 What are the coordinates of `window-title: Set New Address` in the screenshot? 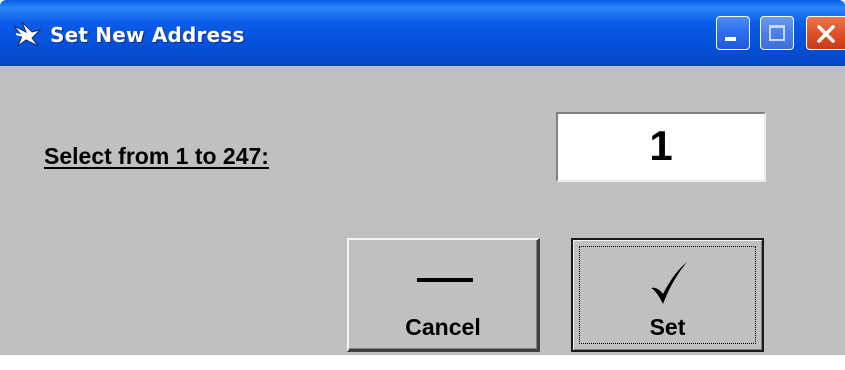 It's located at (147, 35).